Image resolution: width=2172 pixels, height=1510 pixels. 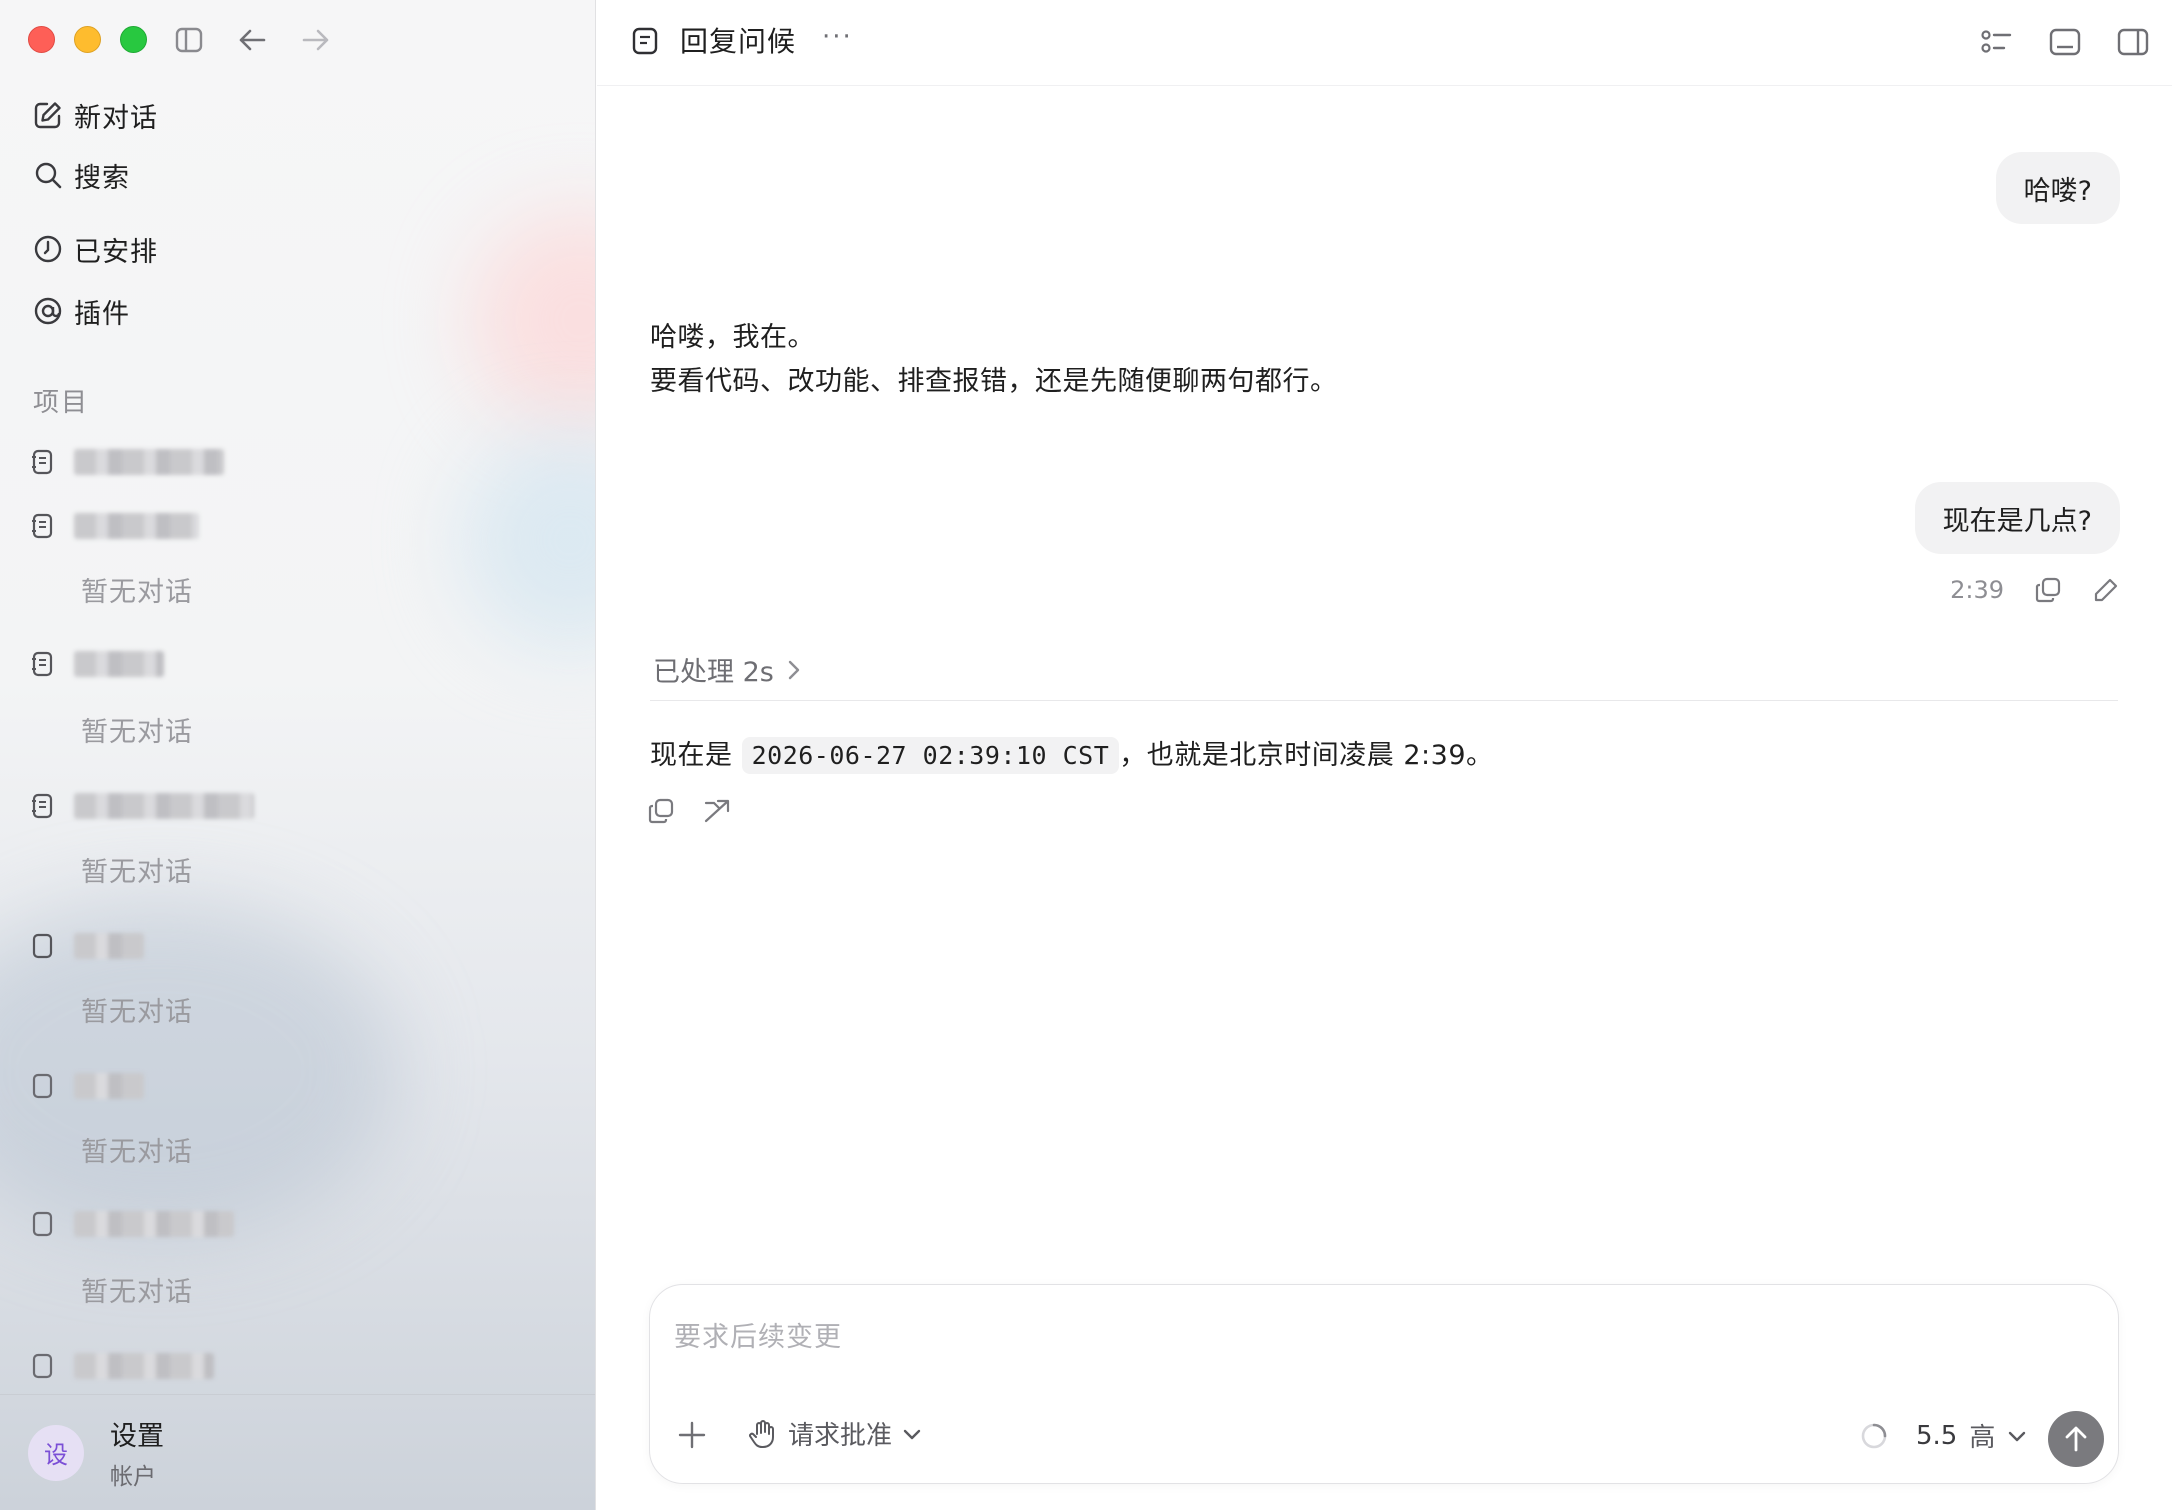 I want to click on fork-icon, so click(x=718, y=811).